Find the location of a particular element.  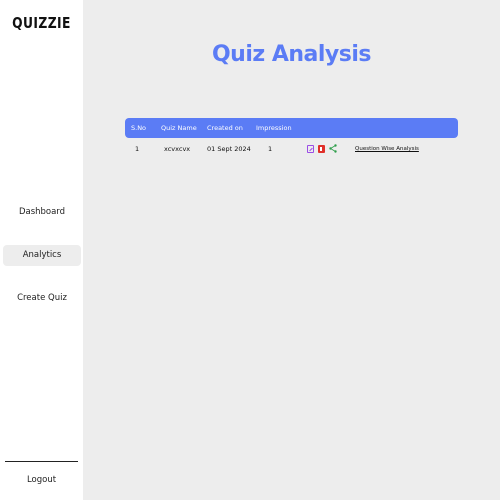

cell-impression: 1 is located at coordinates (270, 149).